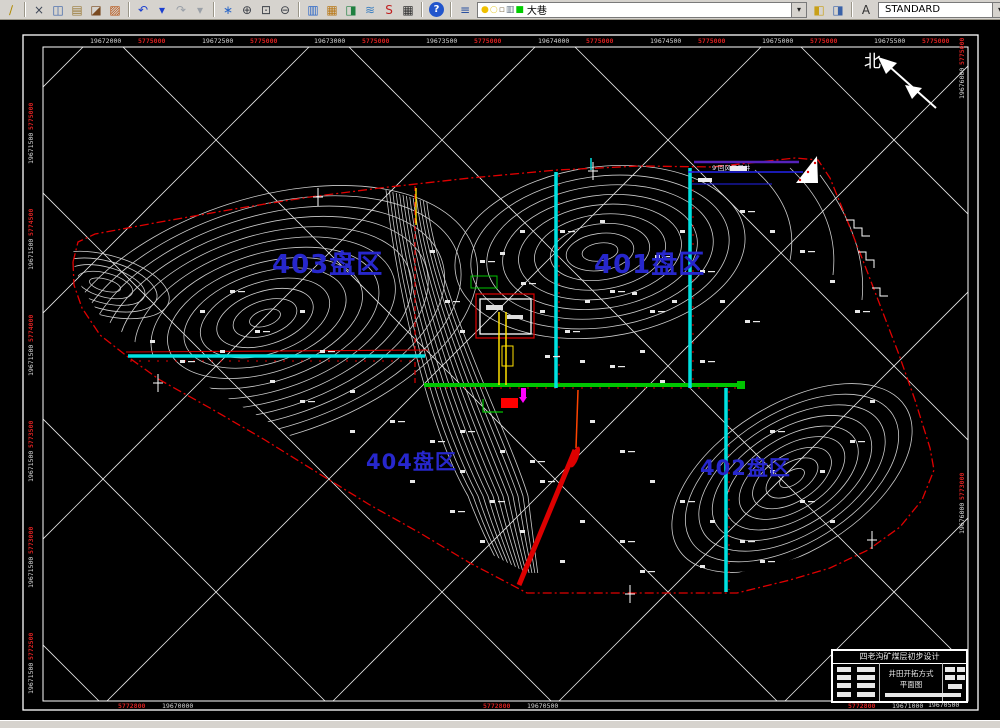  What do you see at coordinates (31, 116) in the screenshot?
I see `grid-label-left: 5775000` at bounding box center [31, 116].